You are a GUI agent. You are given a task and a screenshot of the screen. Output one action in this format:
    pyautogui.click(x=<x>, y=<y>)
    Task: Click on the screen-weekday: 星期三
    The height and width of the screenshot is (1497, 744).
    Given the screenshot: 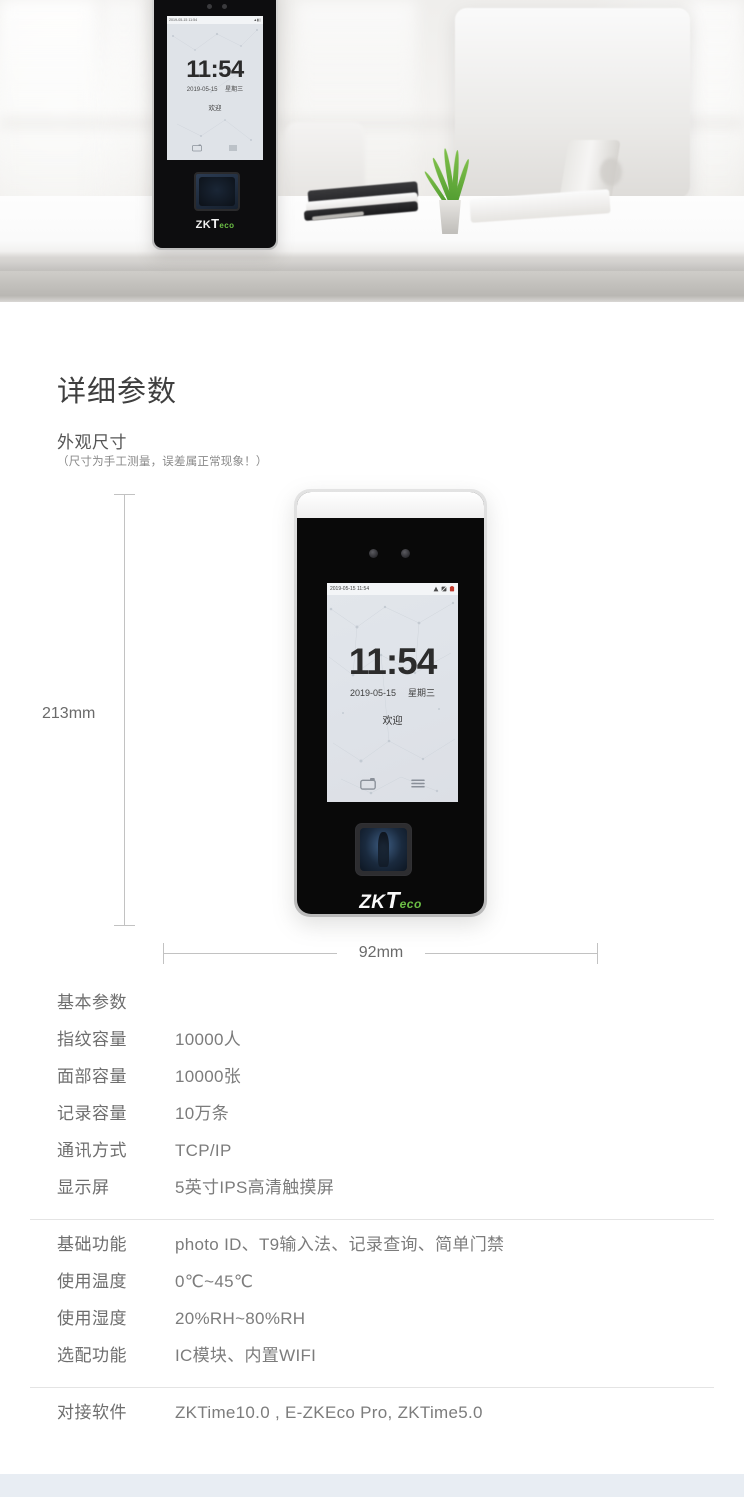 What is the action you would take?
    pyautogui.click(x=422, y=693)
    